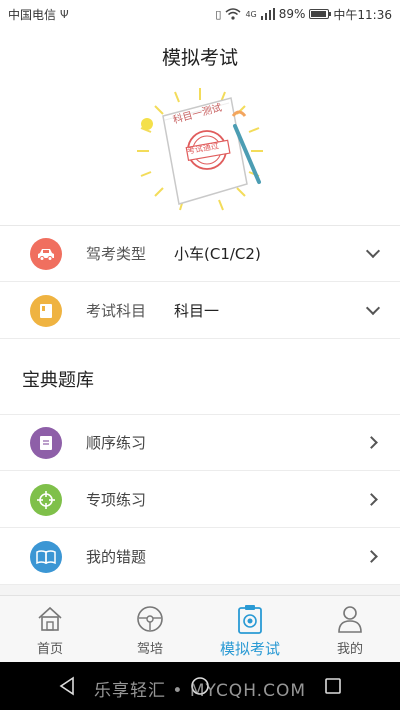  I want to click on license-type-label: 驾考类型, so click(116, 254).